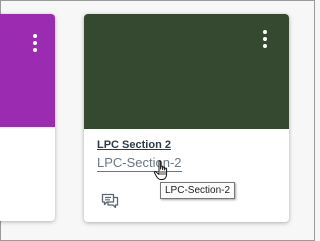 Image resolution: width=320 pixels, height=241 pixels. I want to click on course-card, so click(27, 117).